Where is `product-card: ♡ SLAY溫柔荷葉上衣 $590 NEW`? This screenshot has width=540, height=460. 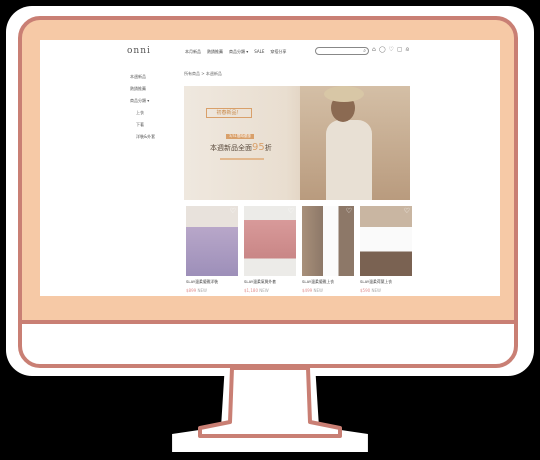
product-card: ♡ SLAY溫柔荷葉上衣 $590 NEW is located at coordinates (386, 249).